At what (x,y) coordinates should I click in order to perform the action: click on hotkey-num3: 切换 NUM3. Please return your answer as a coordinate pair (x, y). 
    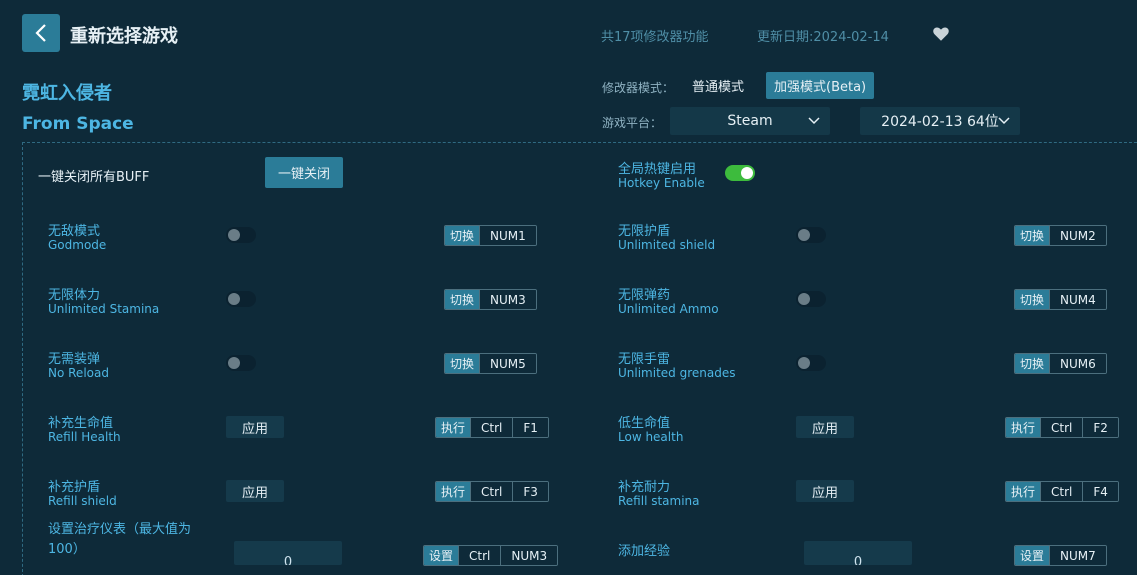
    Looking at the image, I should click on (490, 299).